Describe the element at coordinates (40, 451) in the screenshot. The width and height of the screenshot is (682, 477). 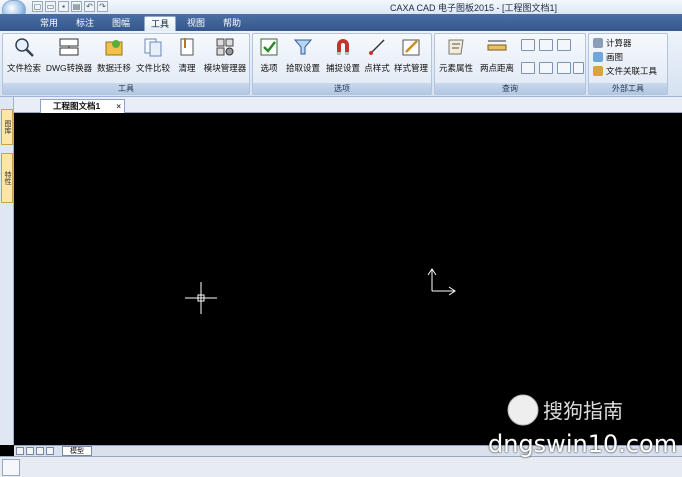
I see `next-layout-button` at that location.